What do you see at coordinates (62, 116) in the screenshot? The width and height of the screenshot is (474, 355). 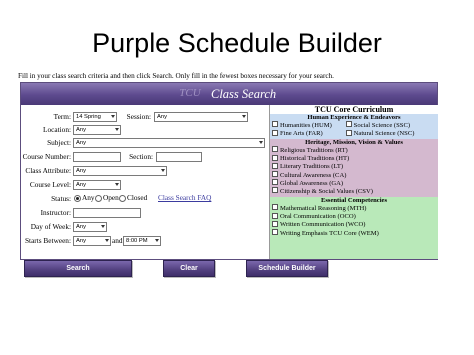 I see `term-label: Term:` at bounding box center [62, 116].